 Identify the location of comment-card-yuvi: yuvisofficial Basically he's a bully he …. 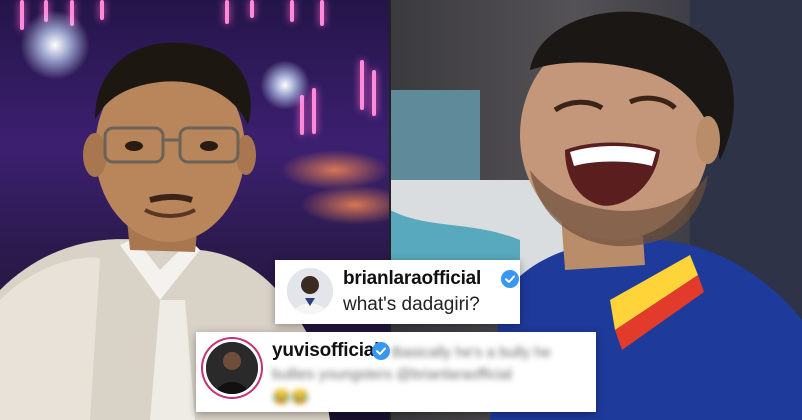
(396, 372).